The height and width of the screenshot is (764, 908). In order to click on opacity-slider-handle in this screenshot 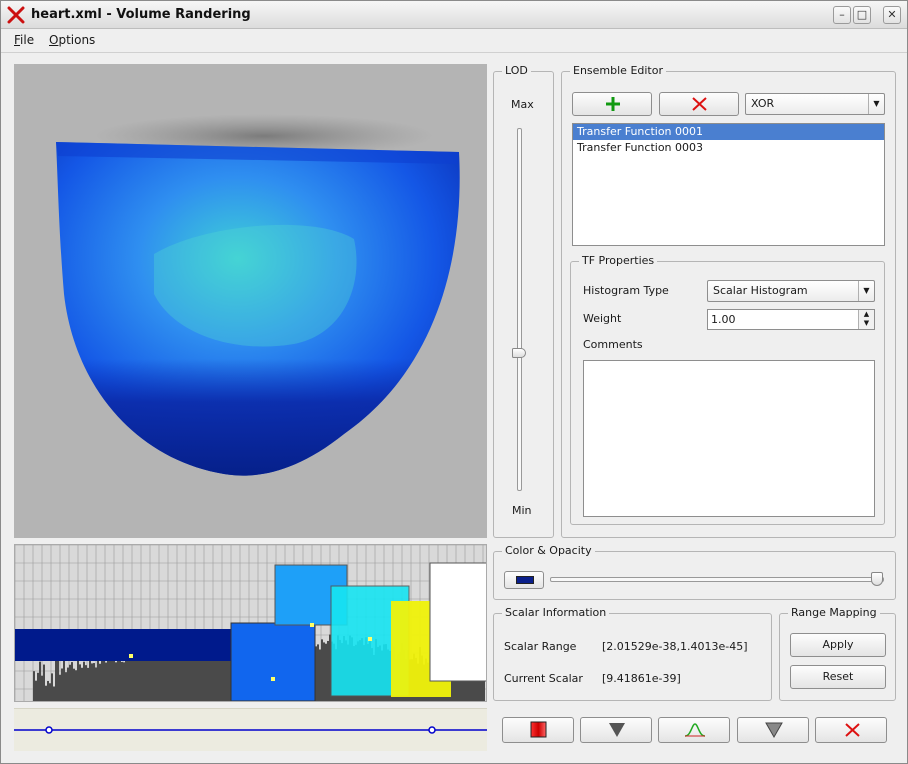, I will do `click(877, 579)`.